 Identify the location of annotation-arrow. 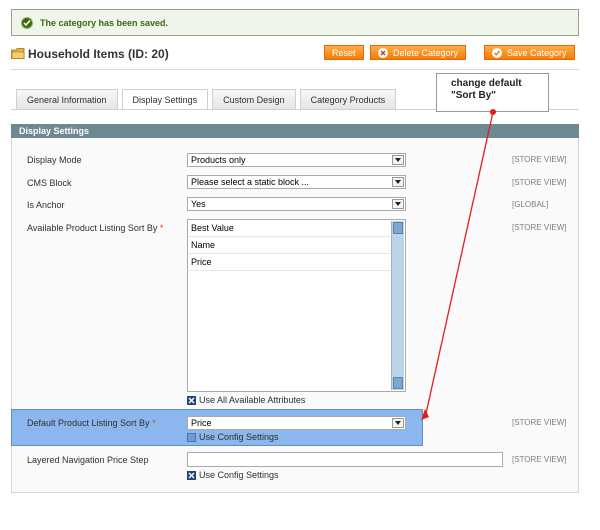
(458, 264).